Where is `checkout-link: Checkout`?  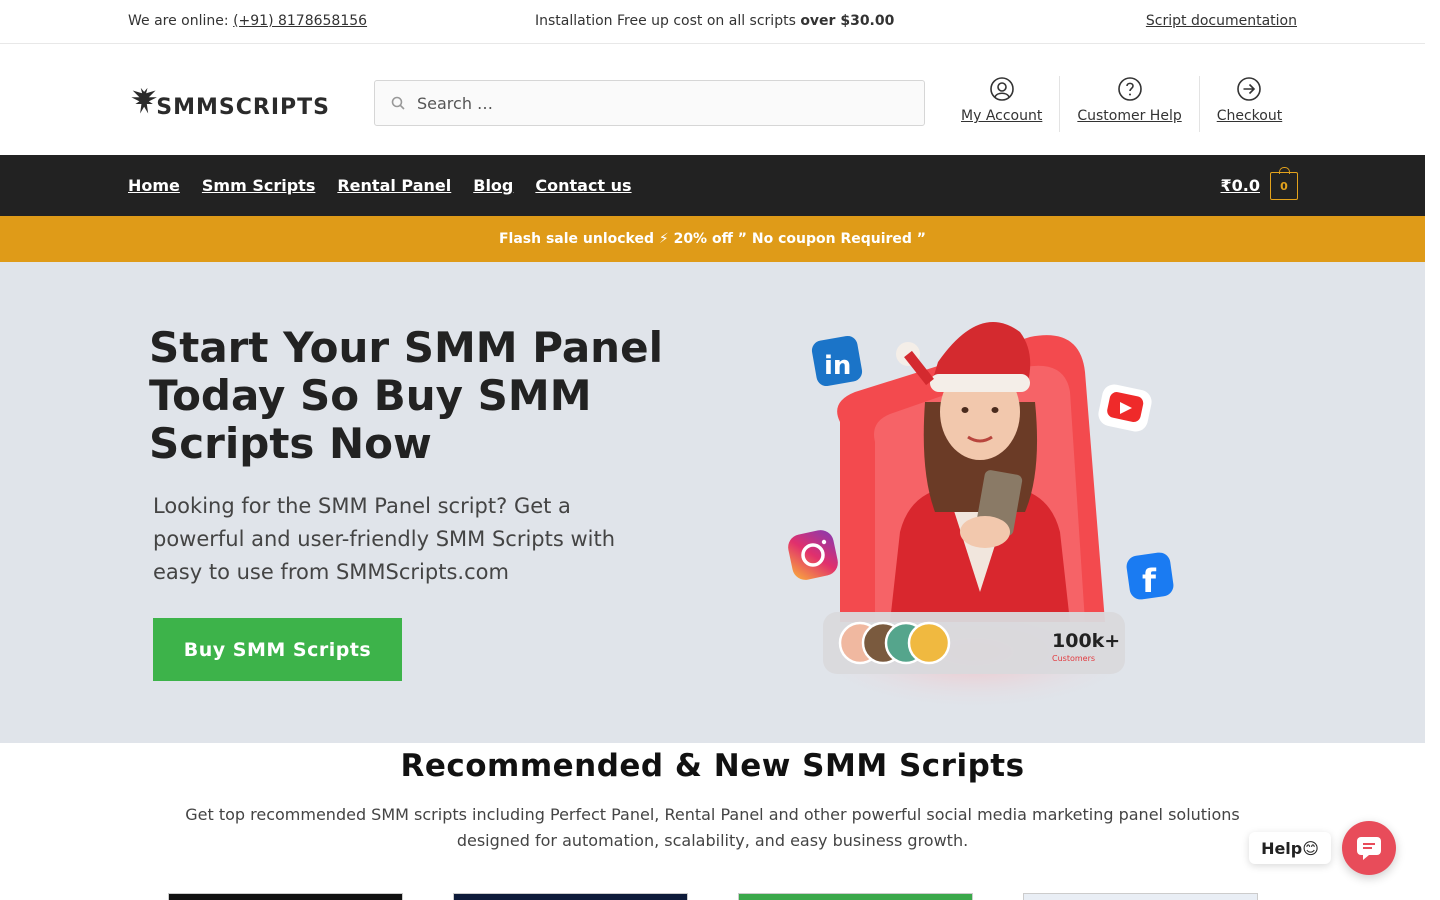
checkout-link: Checkout is located at coordinates (1249, 104).